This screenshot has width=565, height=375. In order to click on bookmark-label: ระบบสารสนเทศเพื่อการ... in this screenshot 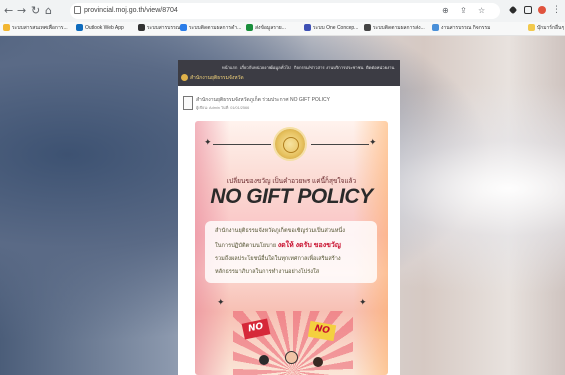, I will do `click(40, 28)`.